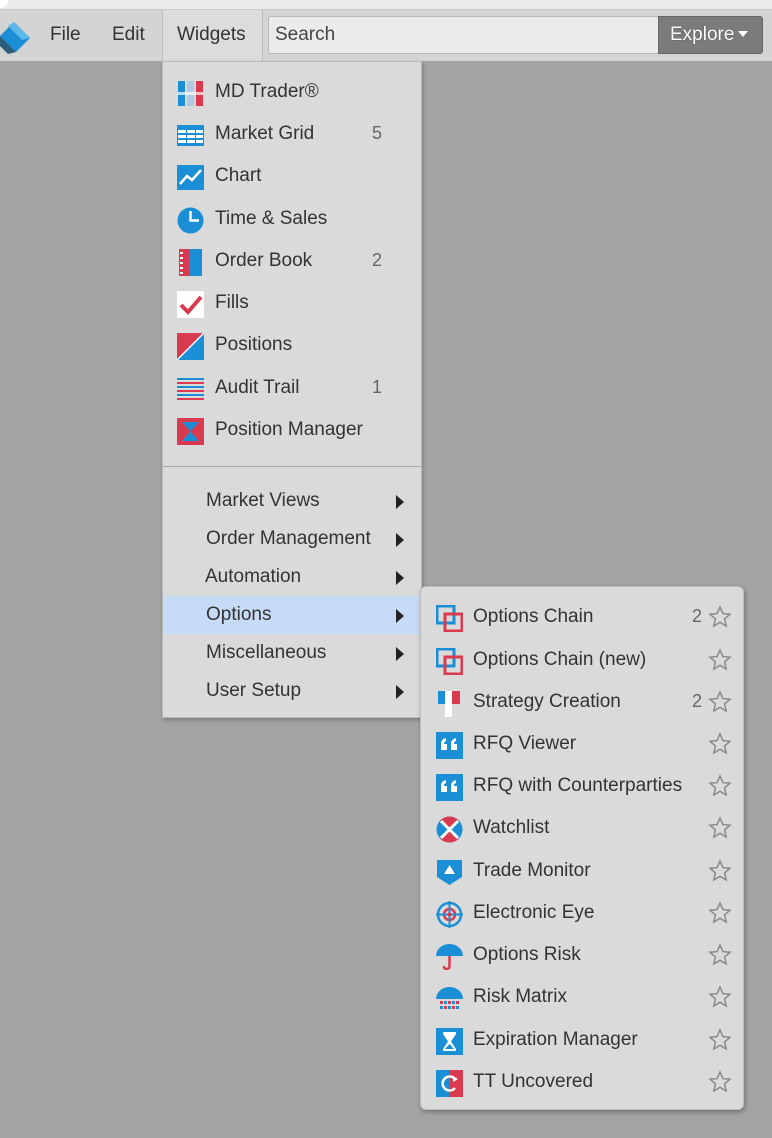 Image resolution: width=772 pixels, height=1138 pixels. I want to click on search-input: Search, so click(464, 35).